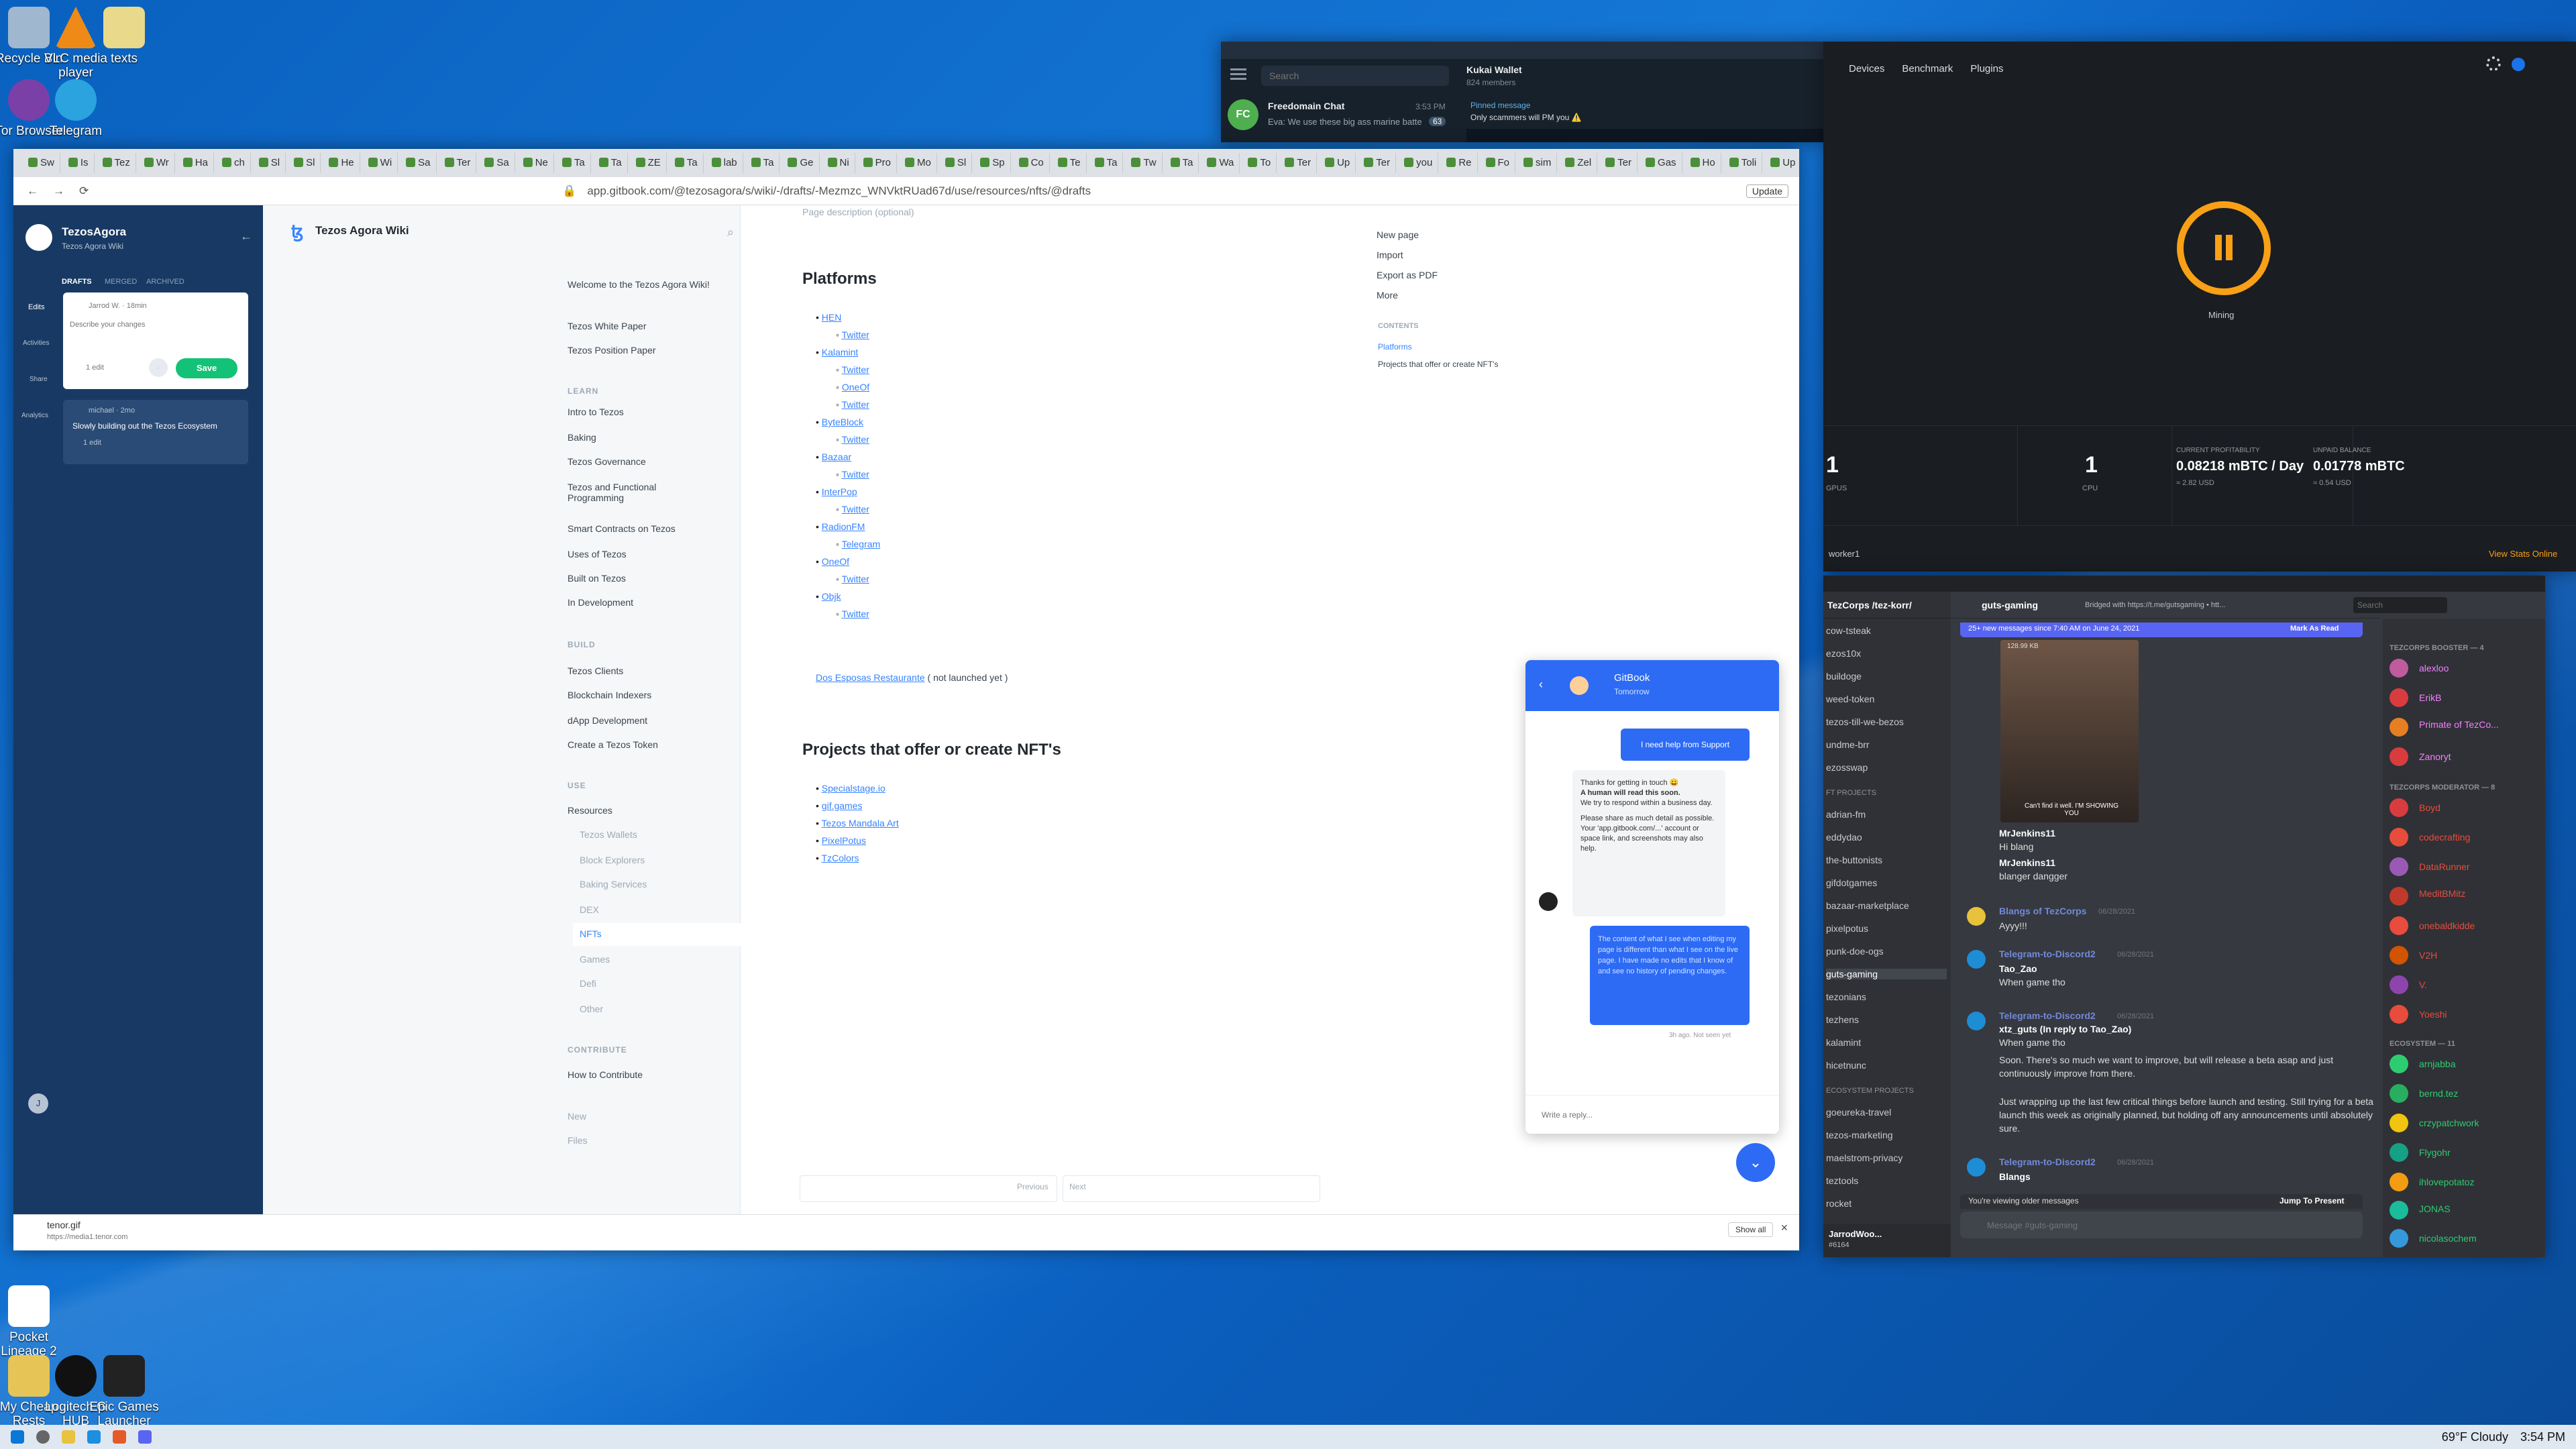 The height and width of the screenshot is (1449, 2576). Describe the element at coordinates (2047, 1015) in the screenshot. I see `message-author: Telegram-to-Discord2` at that location.